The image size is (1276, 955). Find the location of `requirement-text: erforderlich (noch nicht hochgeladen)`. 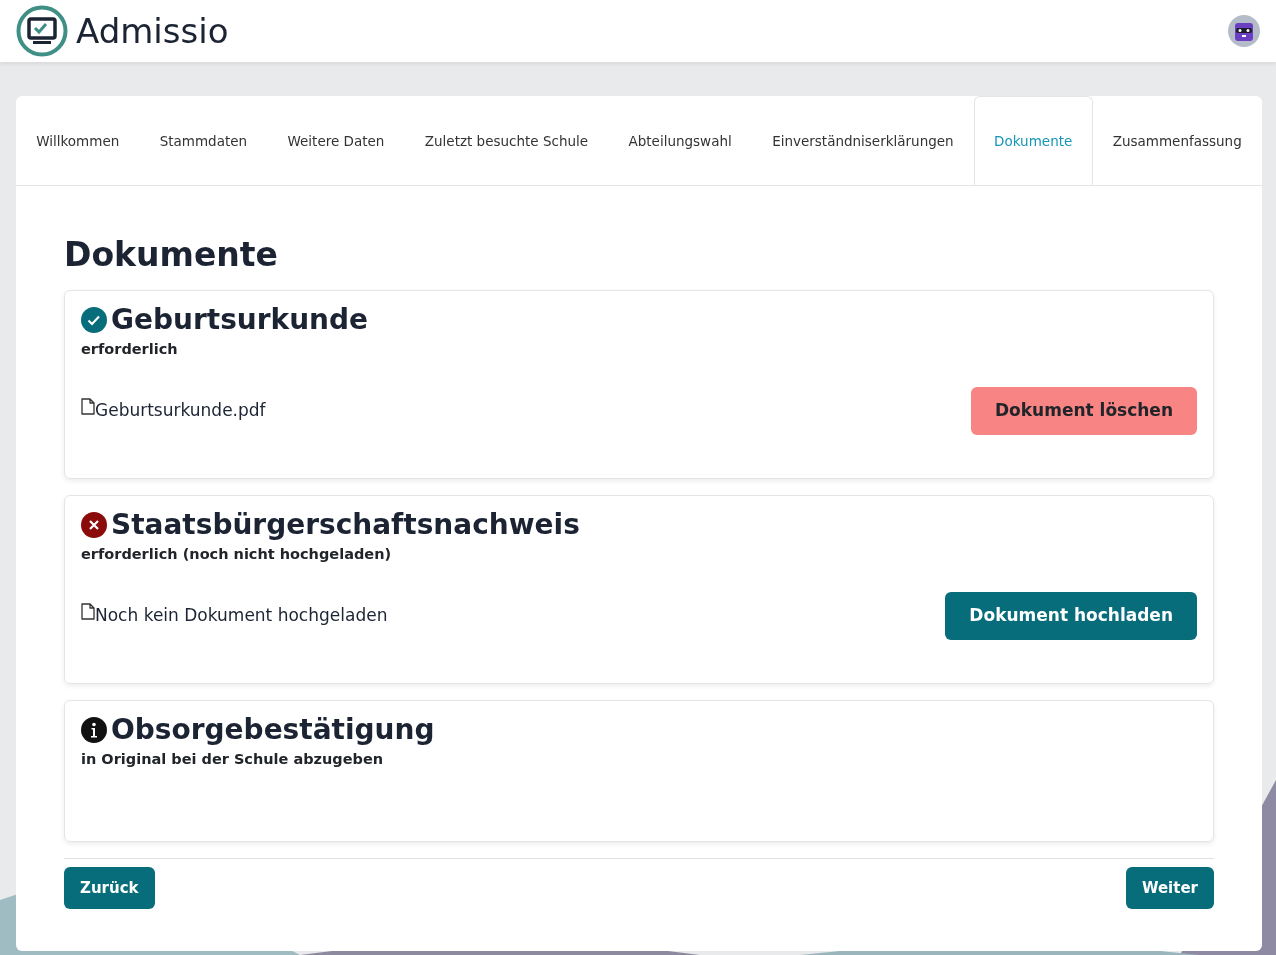

requirement-text: erforderlich (noch nicht hochgeladen) is located at coordinates (237, 555).